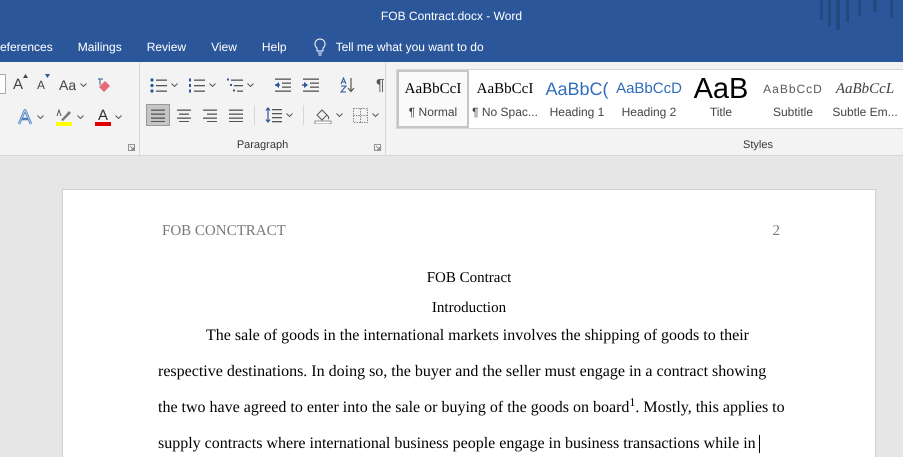 The image size is (903, 457). What do you see at coordinates (451, 16) in the screenshot?
I see `window-title: FOB Contract.docx - Word` at bounding box center [451, 16].